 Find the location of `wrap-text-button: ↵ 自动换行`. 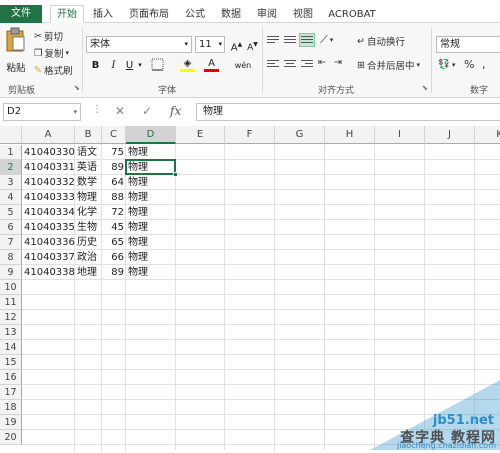

wrap-text-button: ↵ 自动换行 is located at coordinates (381, 41).